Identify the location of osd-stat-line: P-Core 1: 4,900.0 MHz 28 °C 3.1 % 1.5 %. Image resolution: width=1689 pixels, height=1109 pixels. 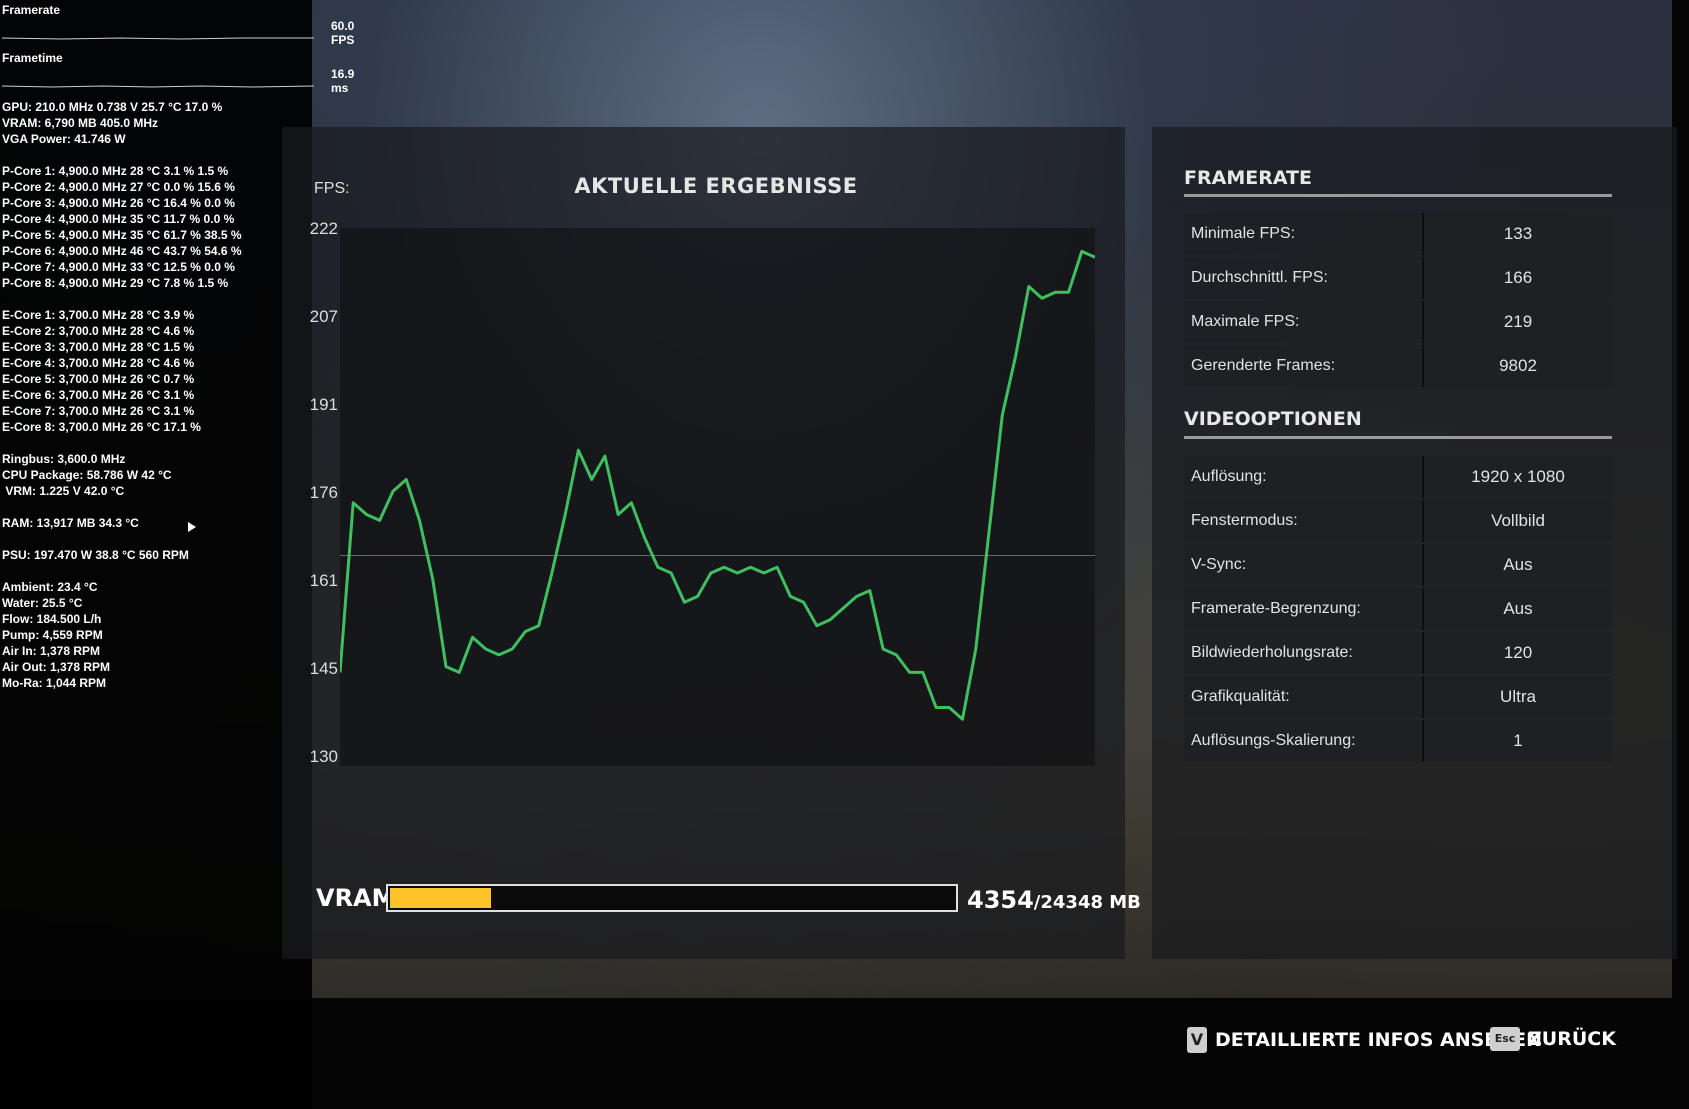
(115, 171).